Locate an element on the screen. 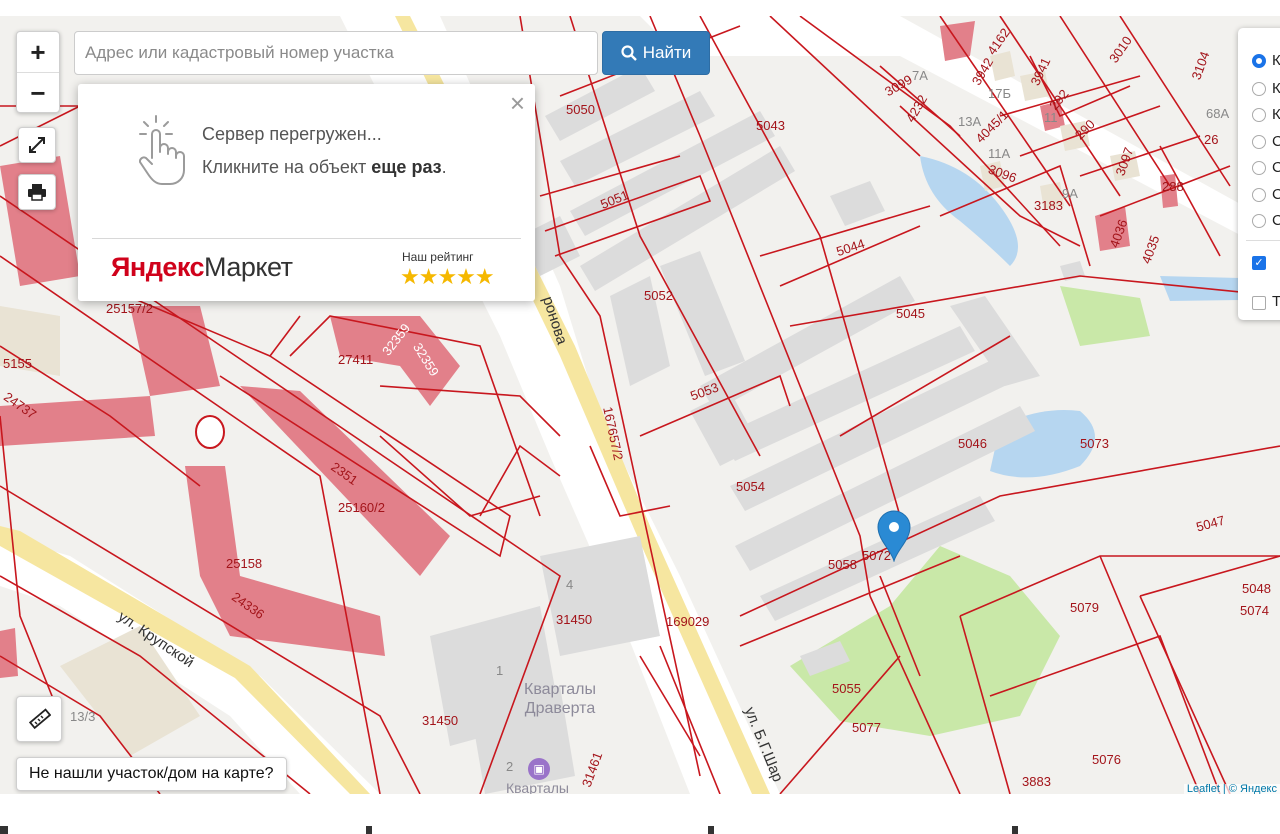  rating-stars-icon: ★★★★★ is located at coordinates (447, 277).